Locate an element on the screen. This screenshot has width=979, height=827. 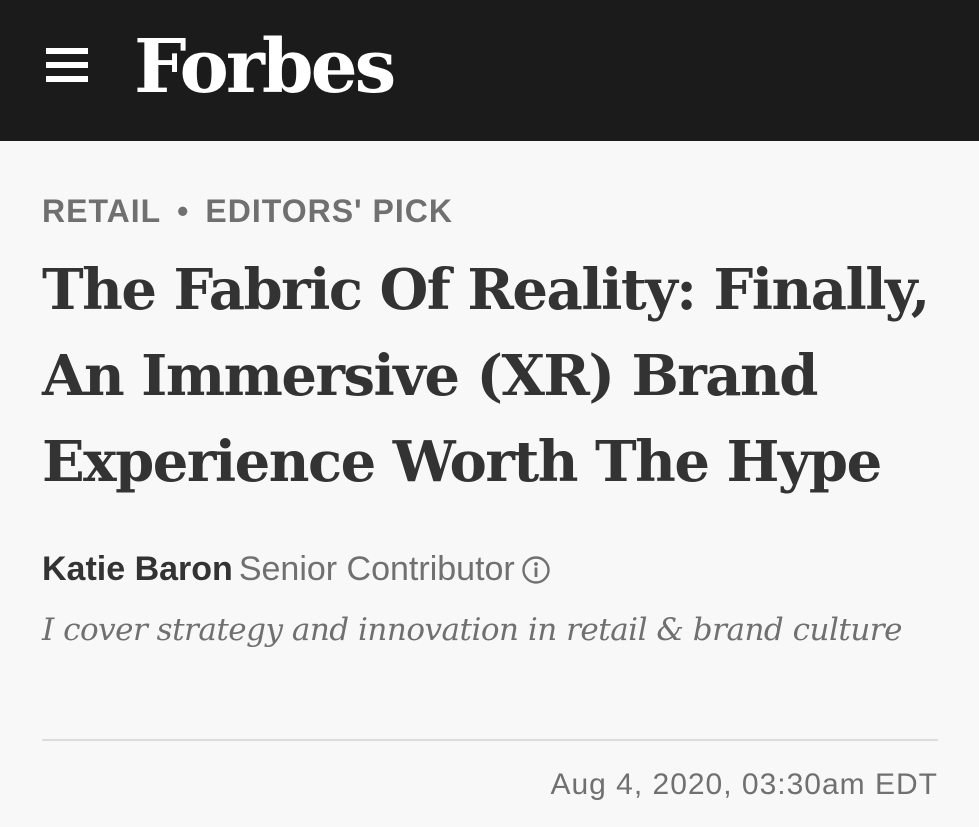
hamburger-menu-icon is located at coordinates (67, 65).